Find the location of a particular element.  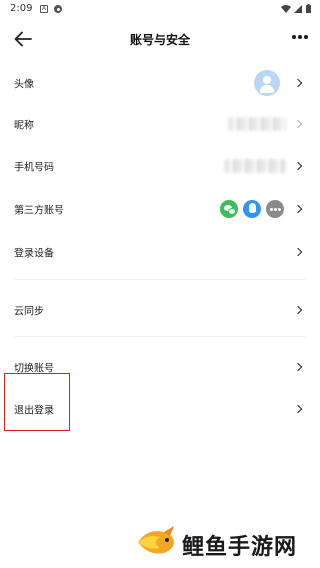

row-label: 第三方账号 is located at coordinates (39, 211).